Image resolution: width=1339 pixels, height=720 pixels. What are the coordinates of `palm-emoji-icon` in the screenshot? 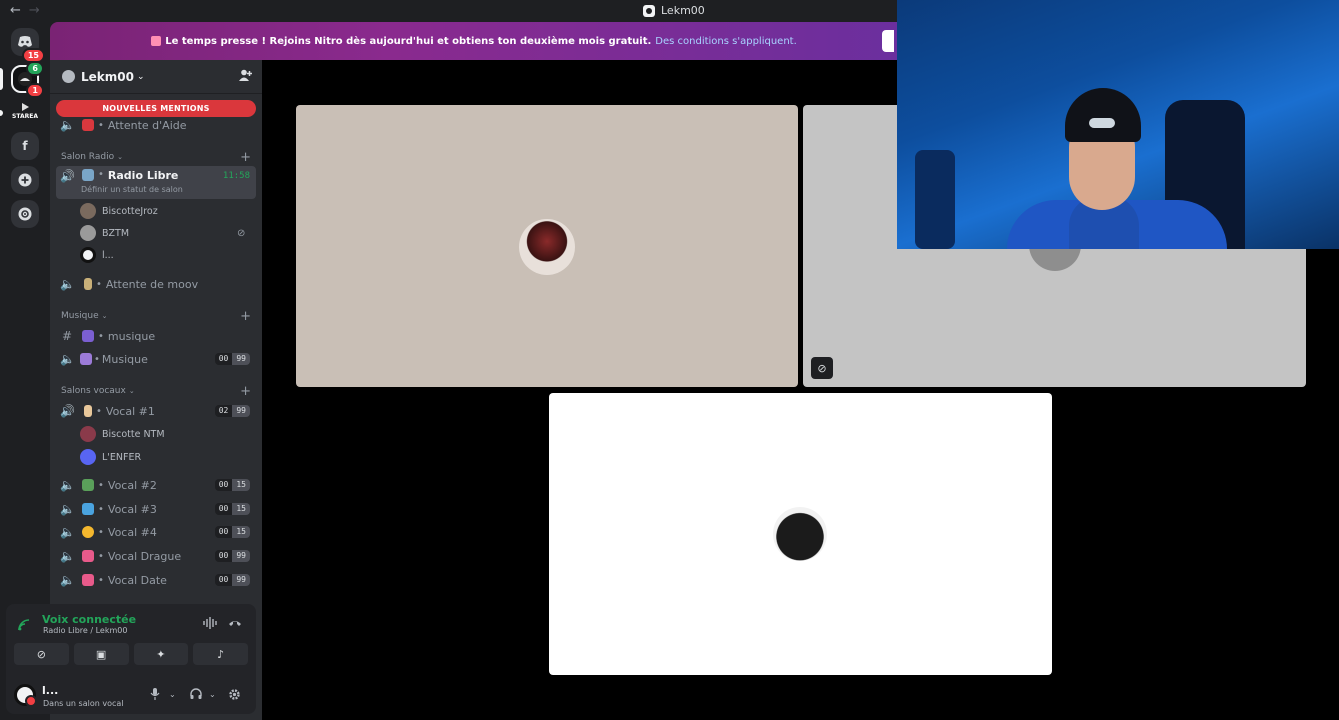 It's located at (88, 485).